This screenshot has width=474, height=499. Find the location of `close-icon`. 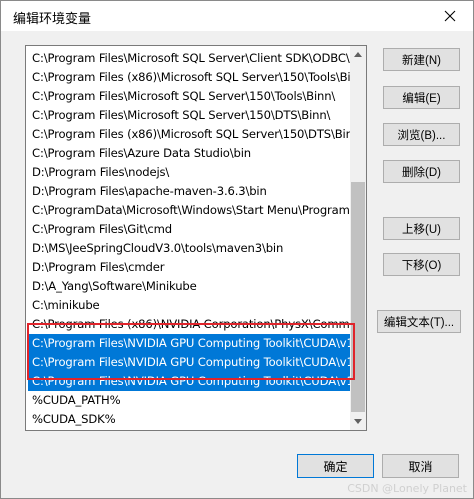

close-icon is located at coordinates (450, 16).